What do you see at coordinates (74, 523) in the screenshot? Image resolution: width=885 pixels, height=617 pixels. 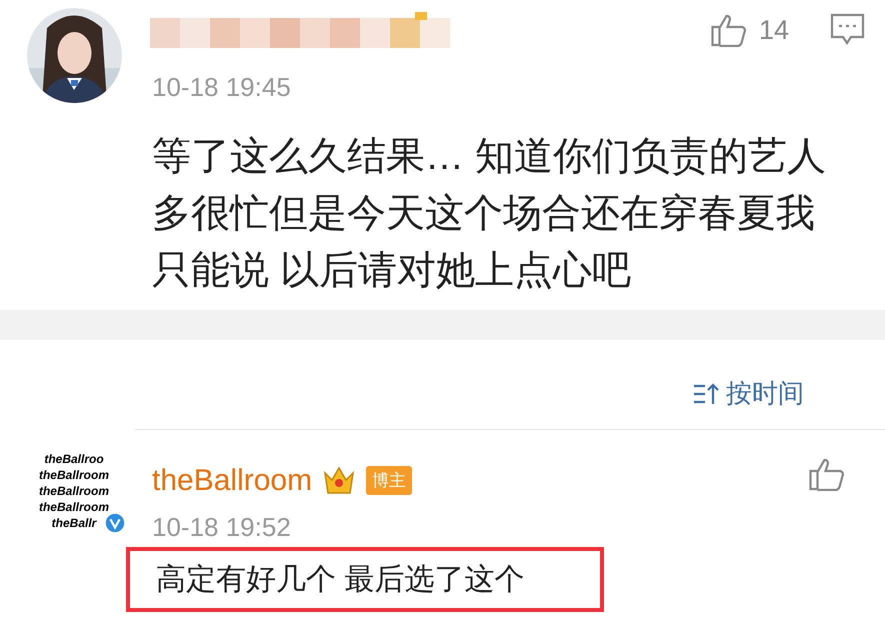 I see `logo-text: theBallr` at bounding box center [74, 523].